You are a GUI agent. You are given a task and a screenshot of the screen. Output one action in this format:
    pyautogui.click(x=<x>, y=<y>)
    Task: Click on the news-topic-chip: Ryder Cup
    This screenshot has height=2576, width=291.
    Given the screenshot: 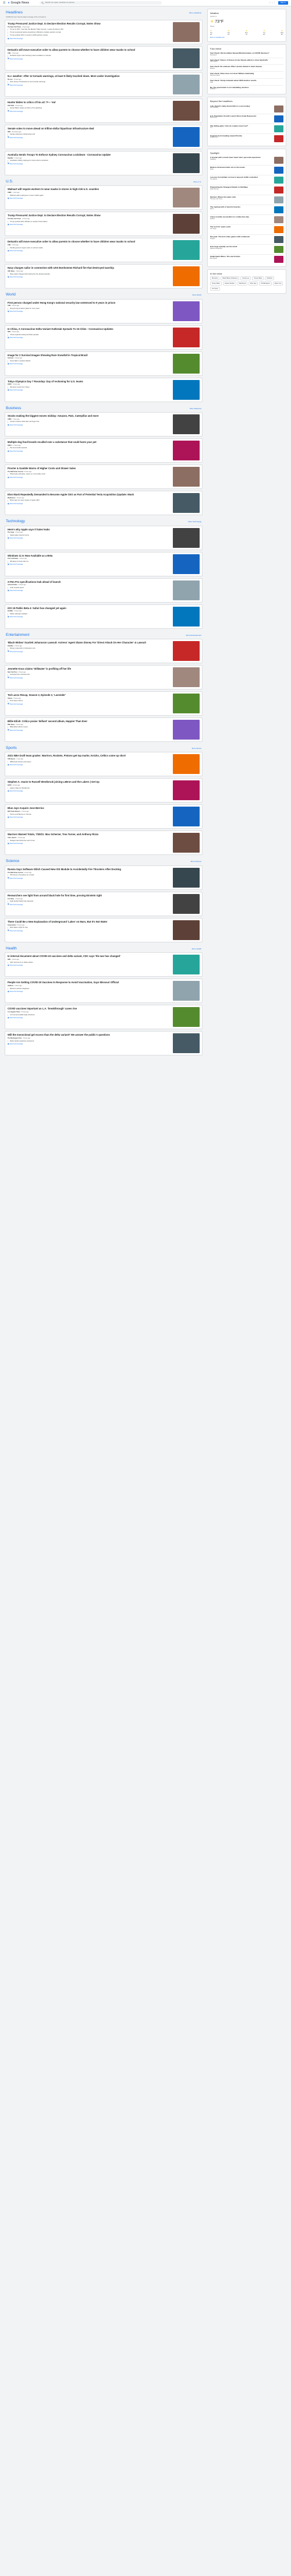 What is the action you would take?
    pyautogui.click(x=277, y=284)
    